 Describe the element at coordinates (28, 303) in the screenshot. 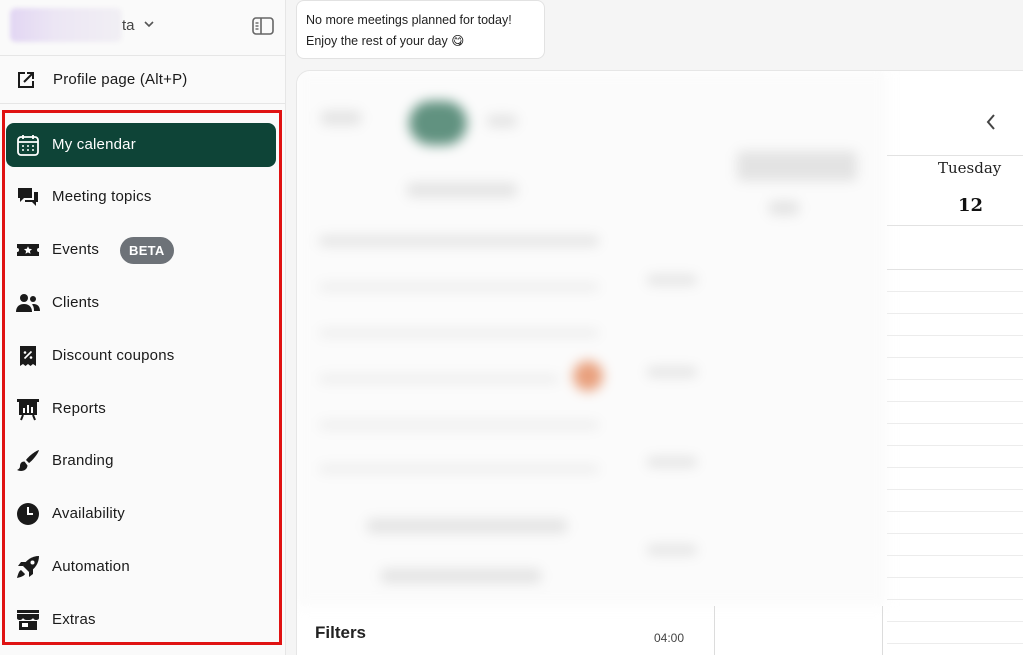

I see `people-icon` at that location.